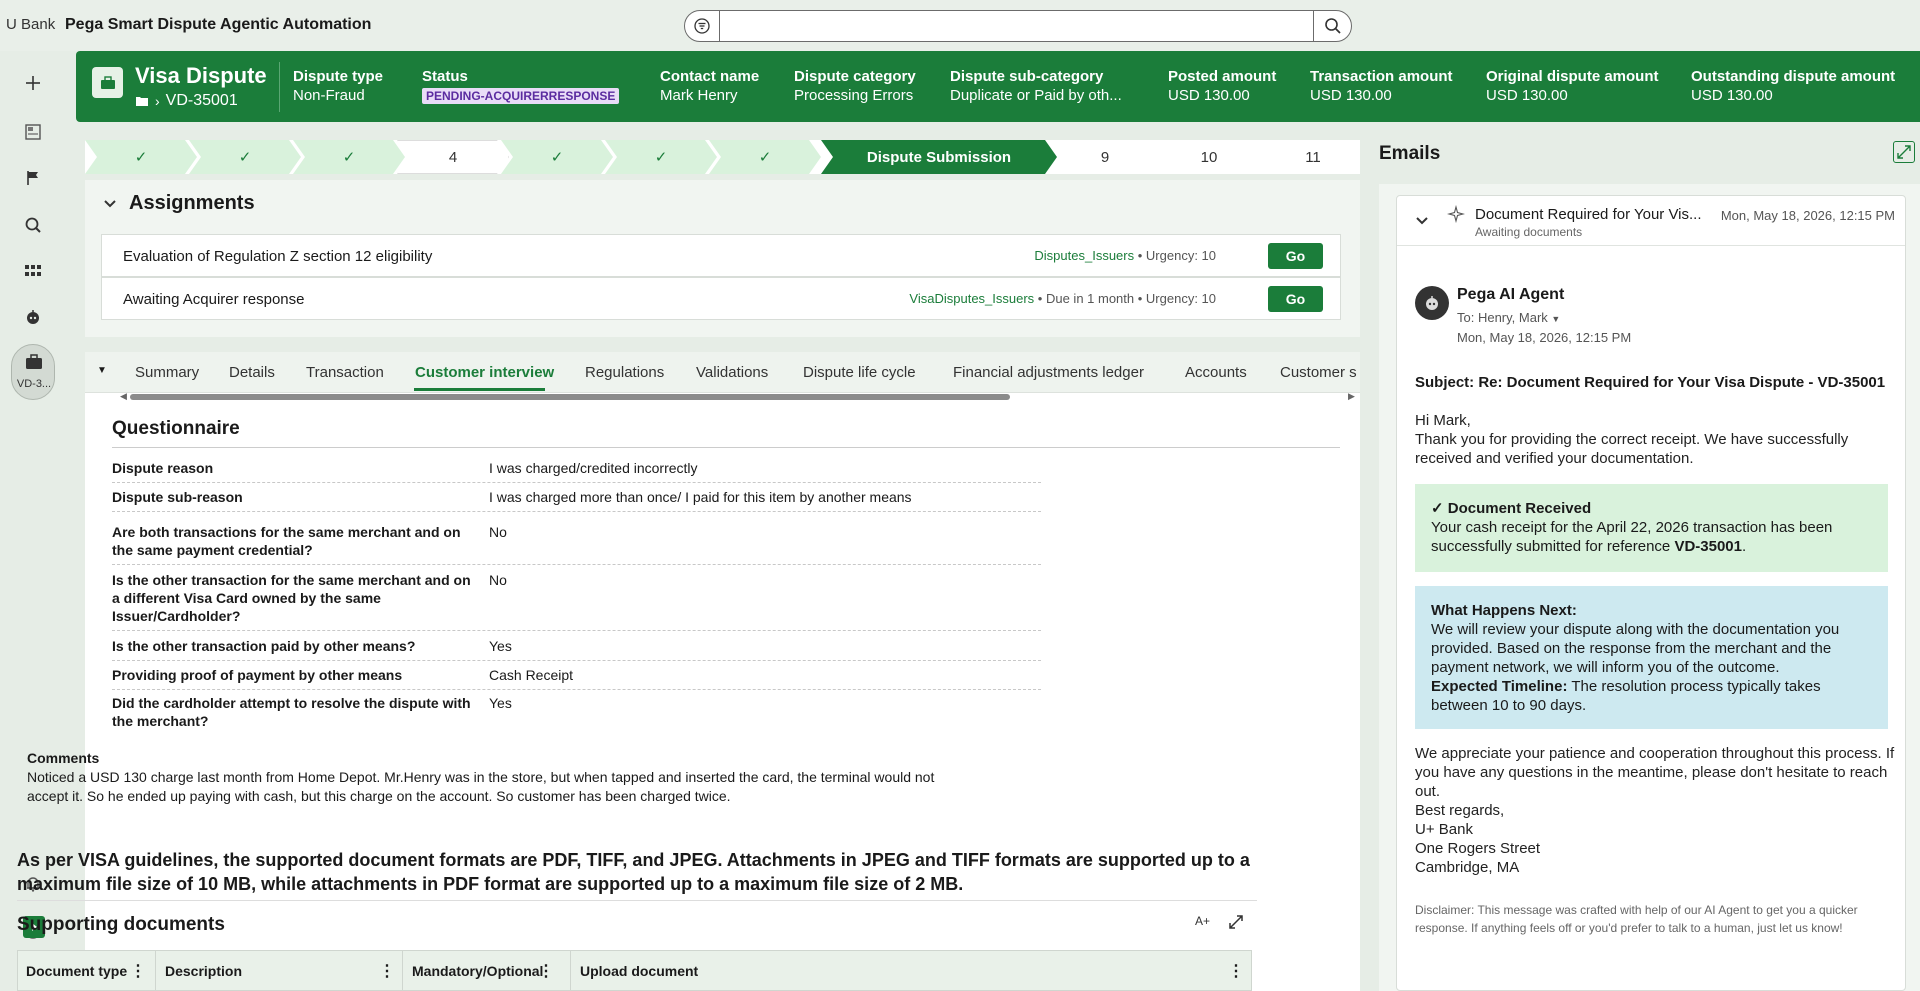  What do you see at coordinates (1904, 152) in the screenshot?
I see `expand-emails-button` at bounding box center [1904, 152].